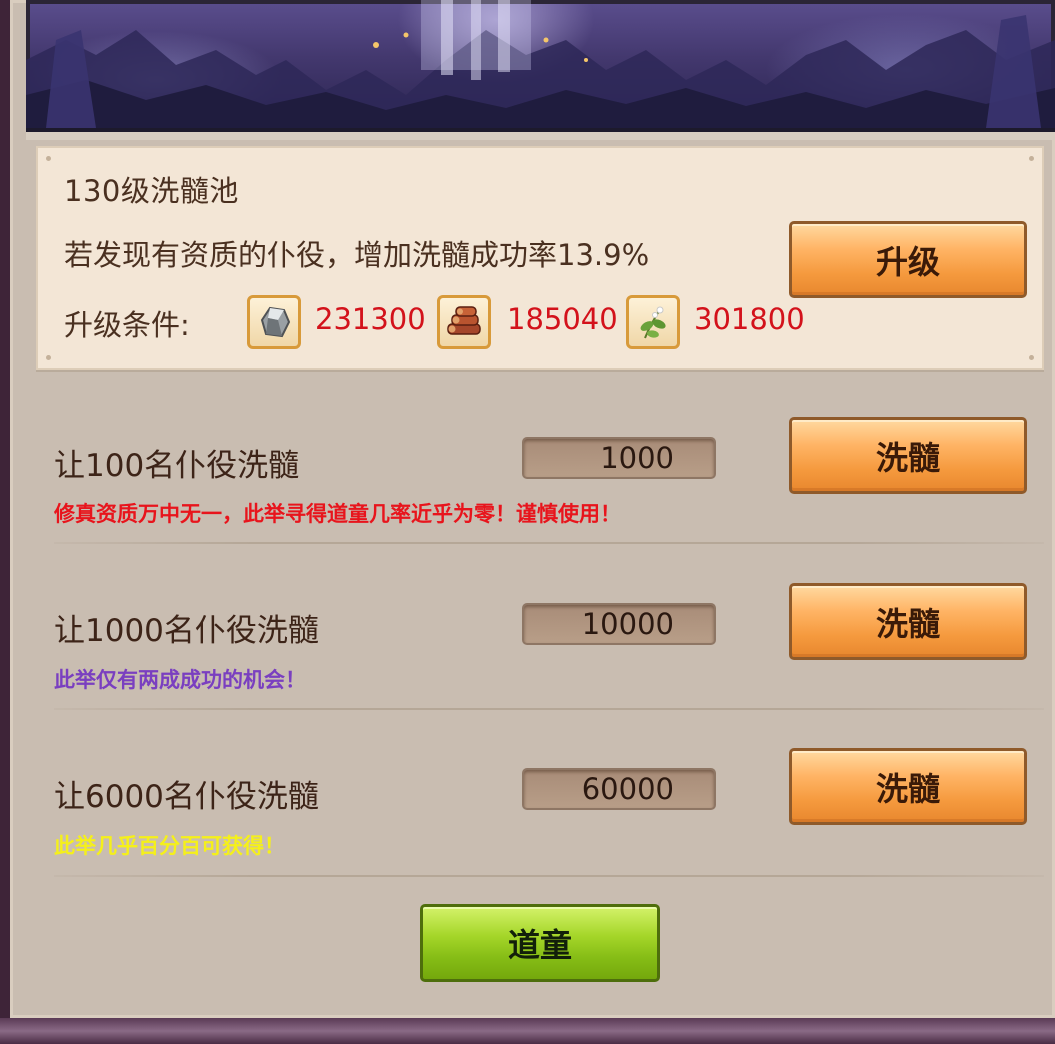 Image resolution: width=1055 pixels, height=1044 pixels. Describe the element at coordinates (180, 680) in the screenshot. I see `option-note-1000: 此举仅有两成成功的机会！` at that location.